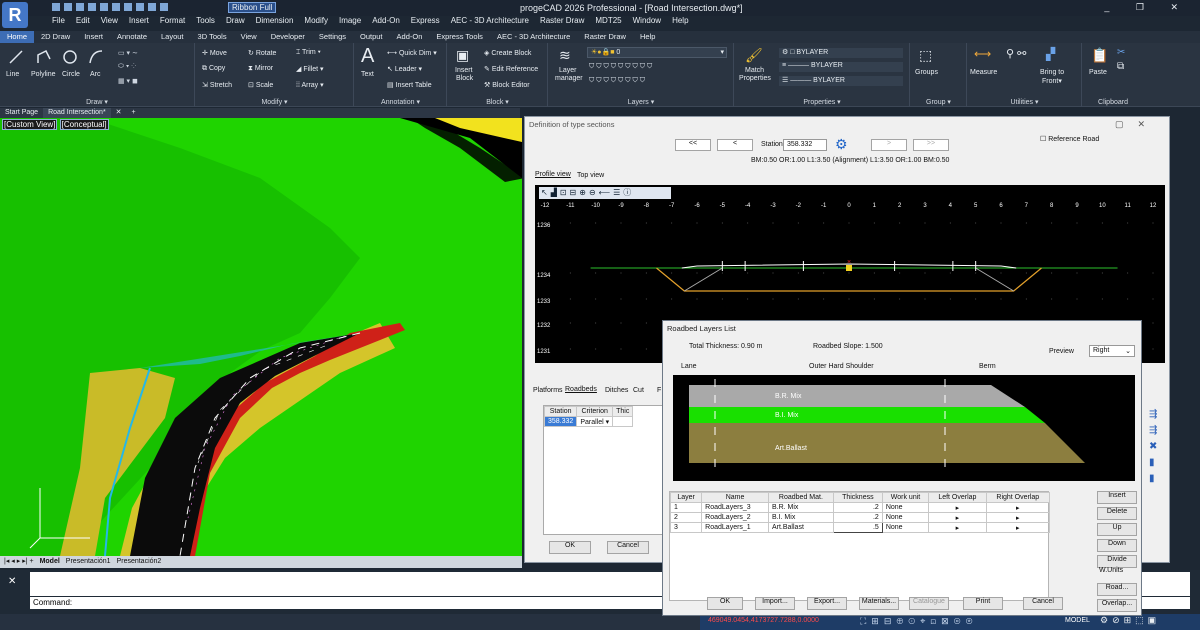 This screenshot has height=630, width=1200. What do you see at coordinates (800, 517) in the screenshot?
I see `cell-mat: B.I. Mix` at bounding box center [800, 517].